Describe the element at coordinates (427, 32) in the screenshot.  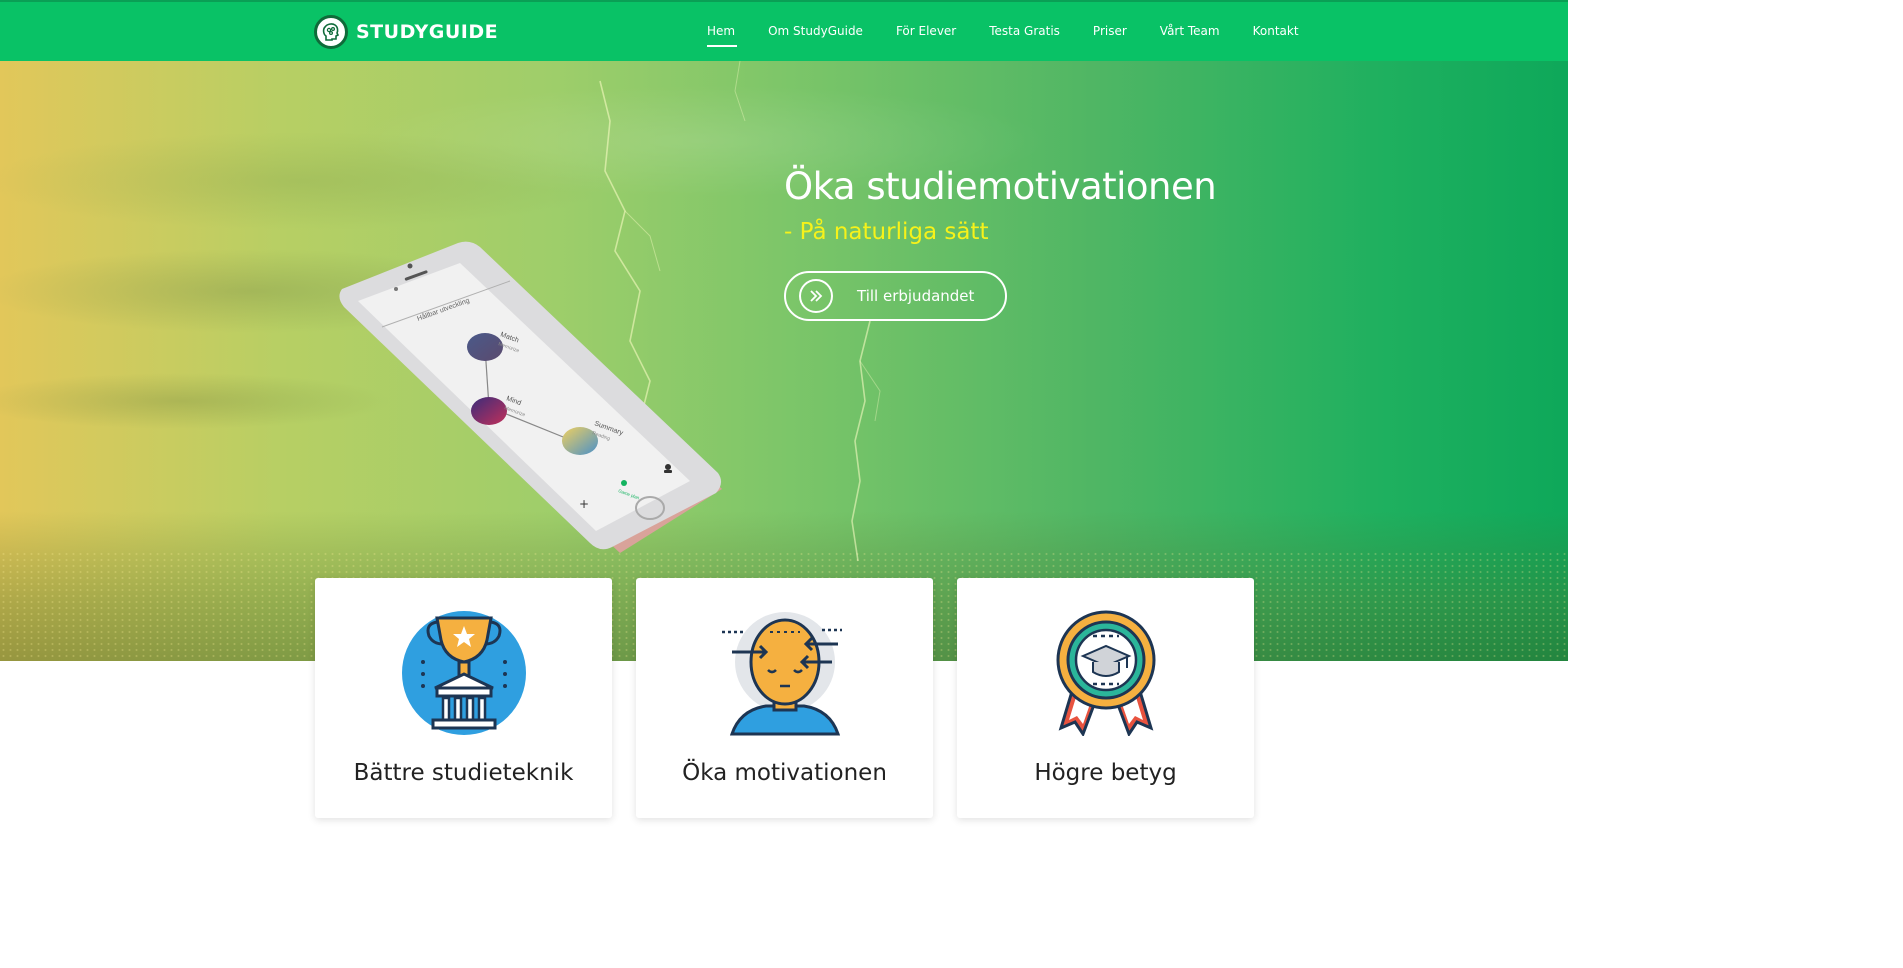
I see `brand-name: STUDYGUIDE` at that location.